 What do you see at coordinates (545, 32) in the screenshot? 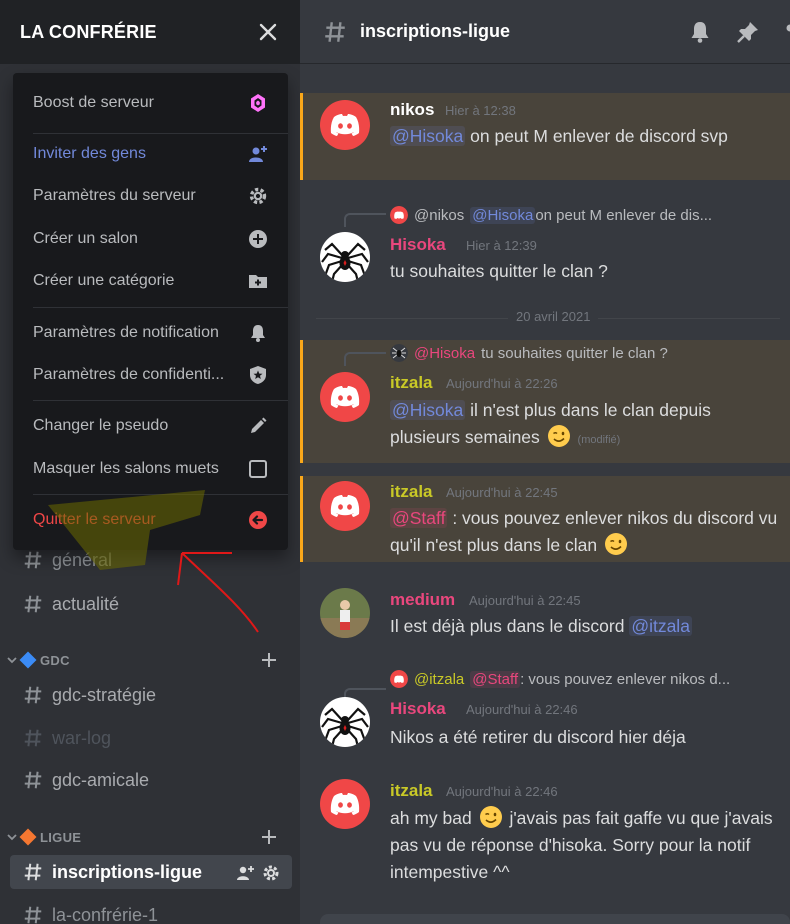
I see `channel-header: inscriptions-ligue` at bounding box center [545, 32].